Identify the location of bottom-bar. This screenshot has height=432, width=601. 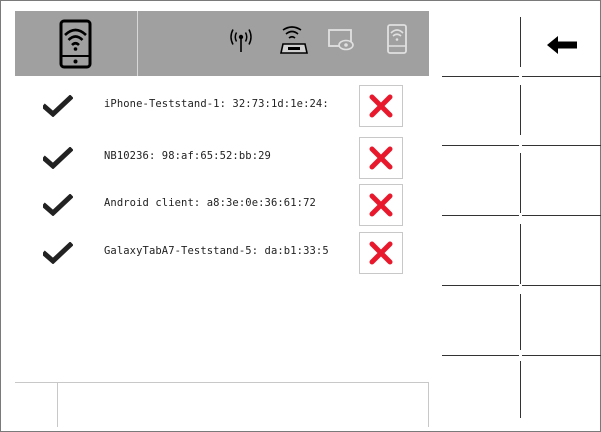
(222, 404).